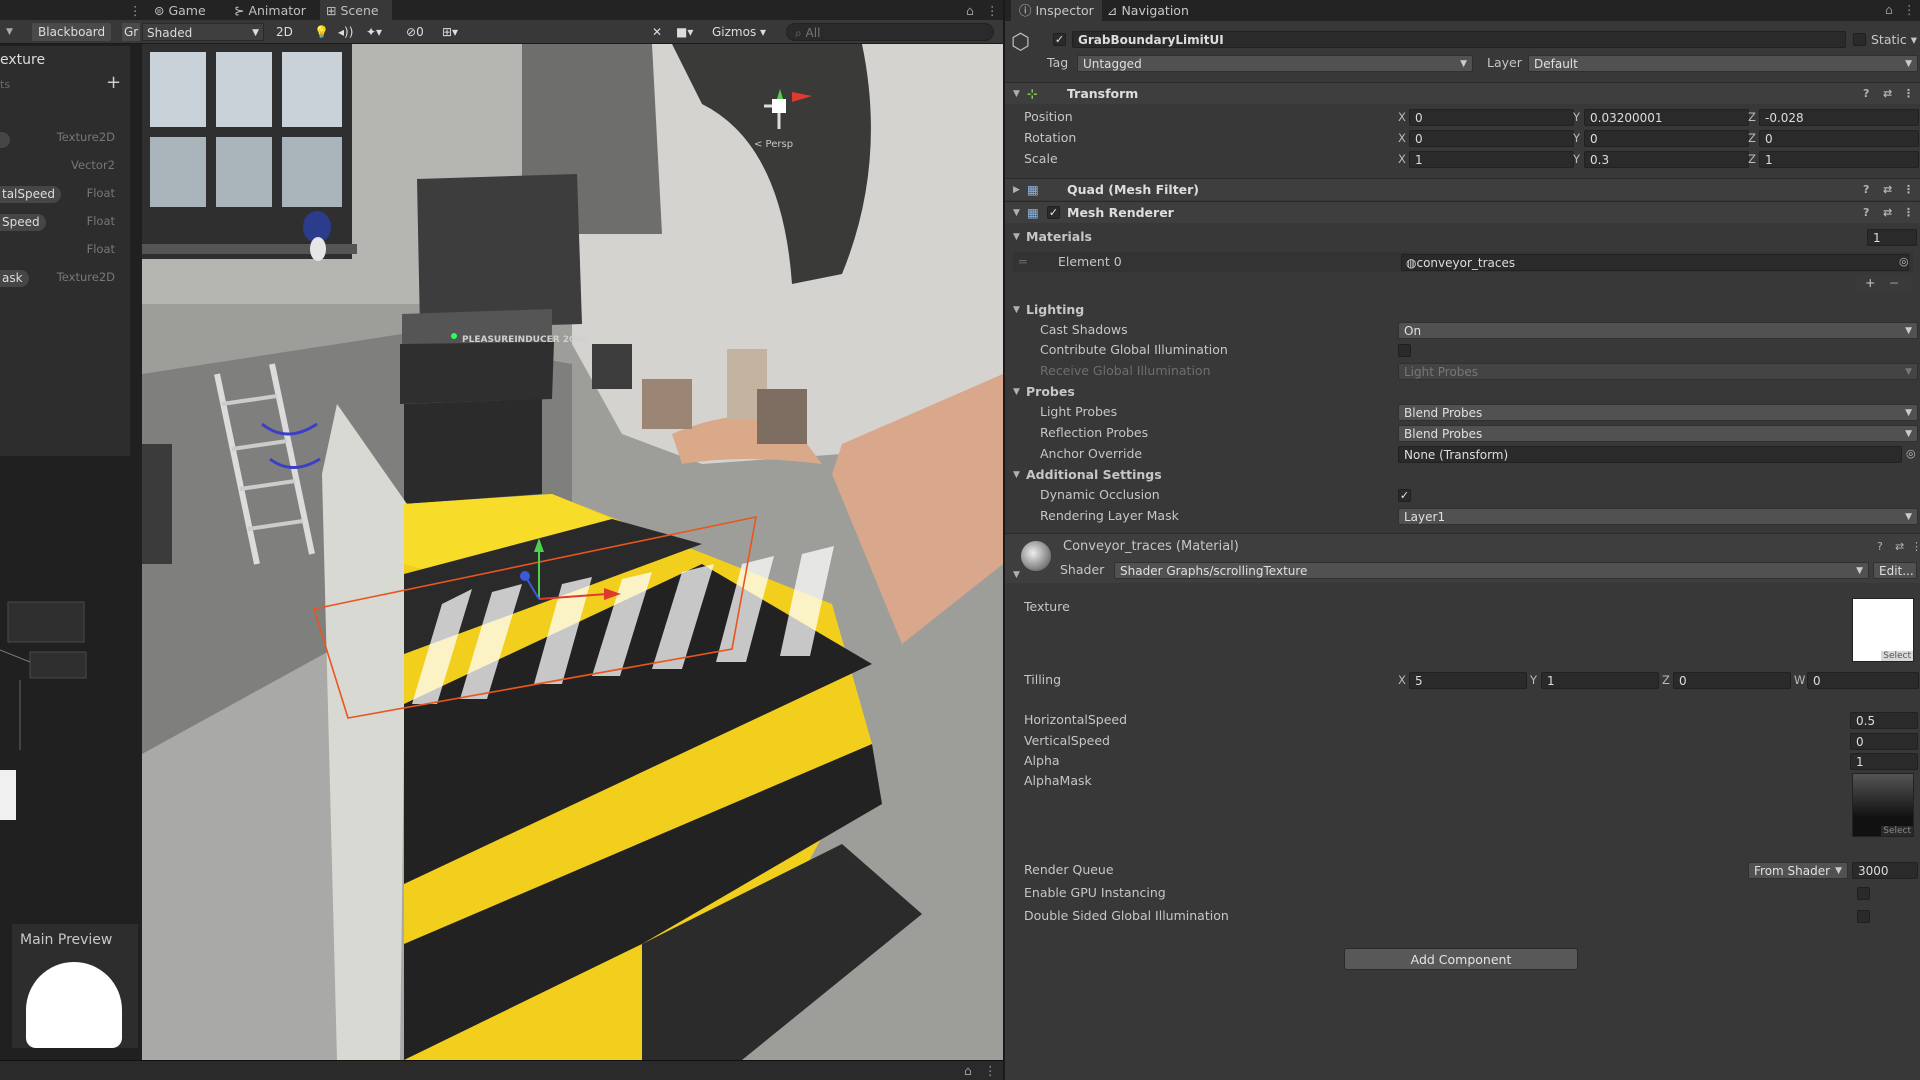 The image size is (1920, 1080). I want to click on horizontal-speed-input: 0.5, so click(1884, 720).